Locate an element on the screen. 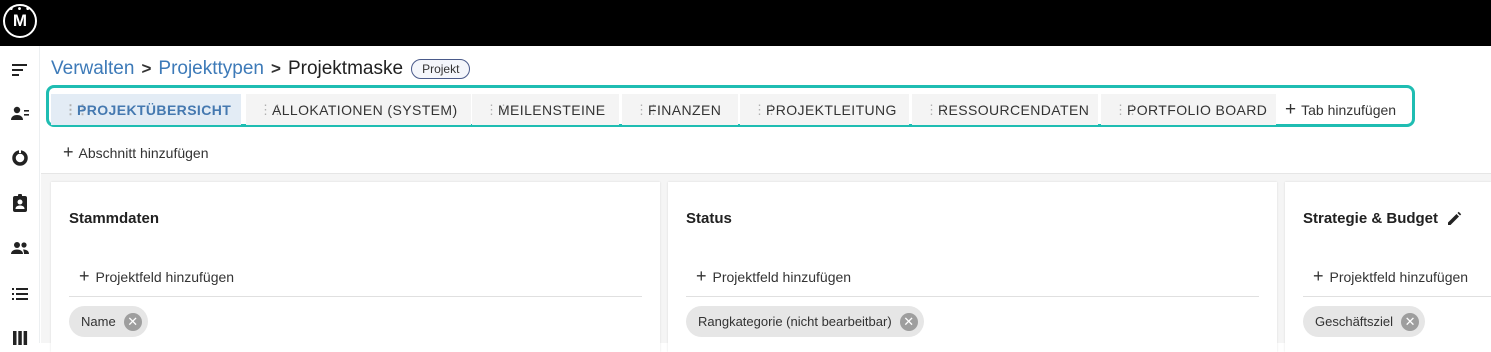 This screenshot has width=1491, height=352. field-chip: Rangkategorie (nicht bearbeitbar) ✕ is located at coordinates (805, 321).